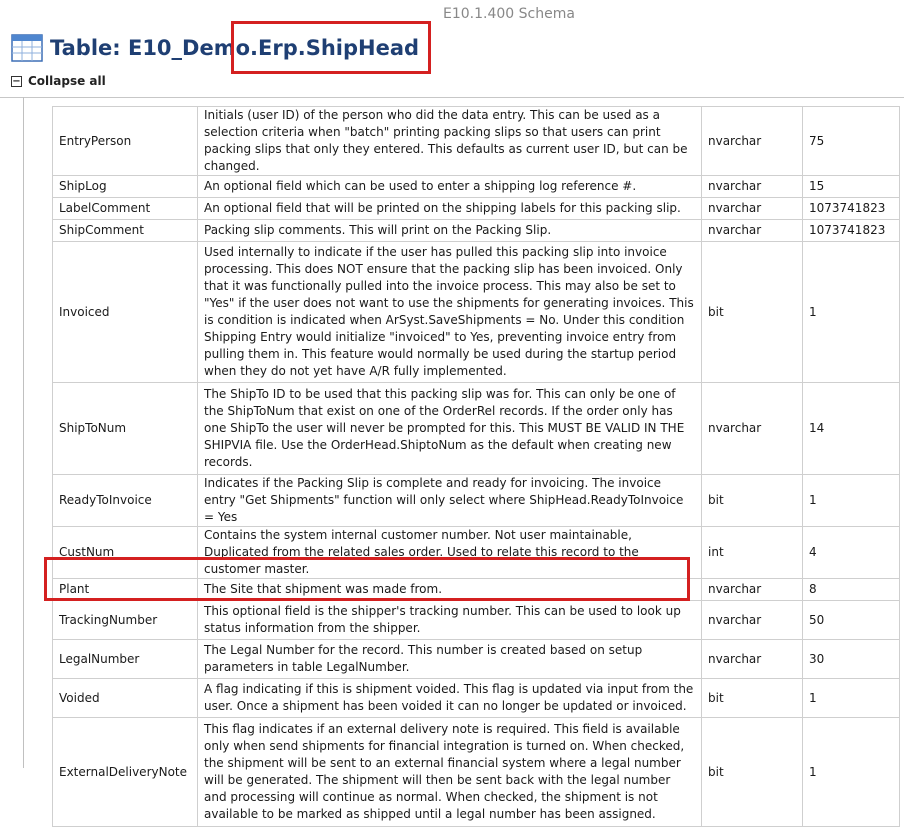 The width and height of the screenshot is (904, 827). I want to click on field-length: 15, so click(851, 186).